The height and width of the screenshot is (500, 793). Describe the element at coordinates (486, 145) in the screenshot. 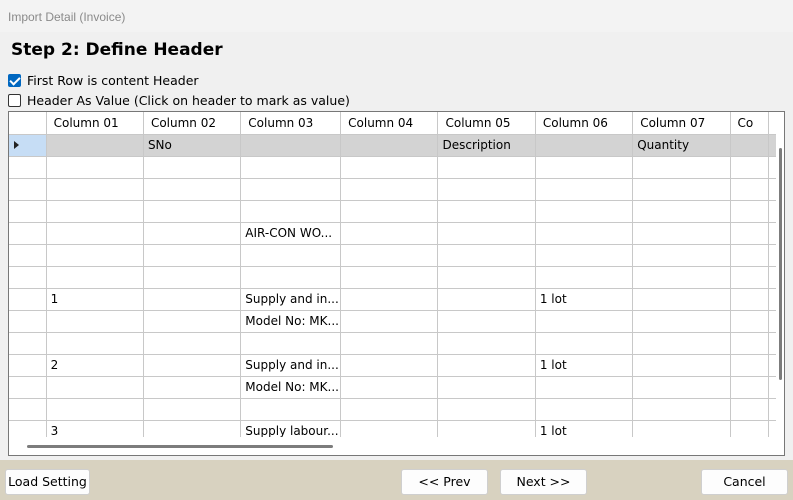

I see `grid-cell: Description` at that location.